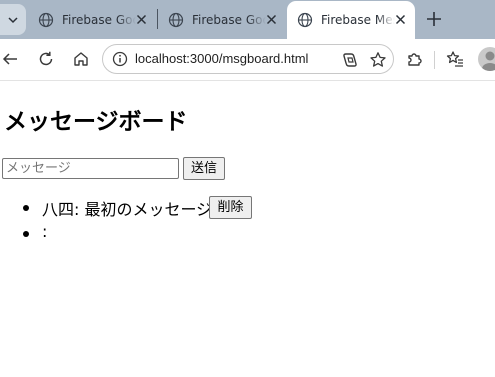 This screenshot has height=377, width=495. I want to click on plus-icon, so click(434, 19).